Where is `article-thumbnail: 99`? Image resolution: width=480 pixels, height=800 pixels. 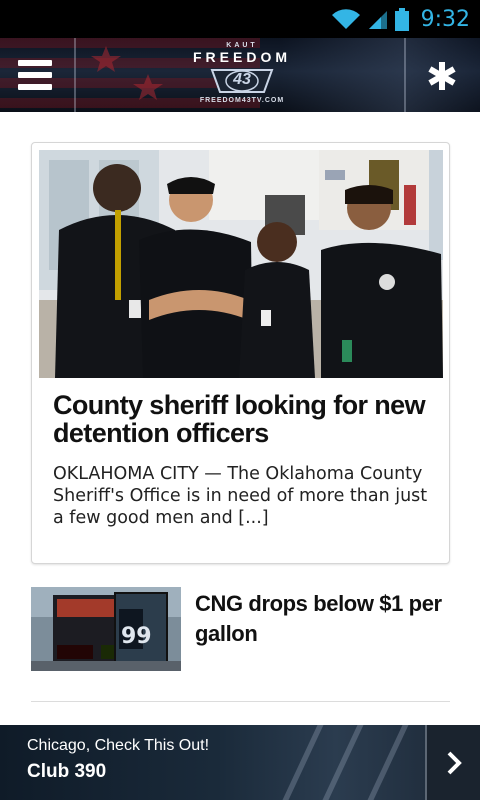 article-thumbnail: 99 is located at coordinates (106, 629).